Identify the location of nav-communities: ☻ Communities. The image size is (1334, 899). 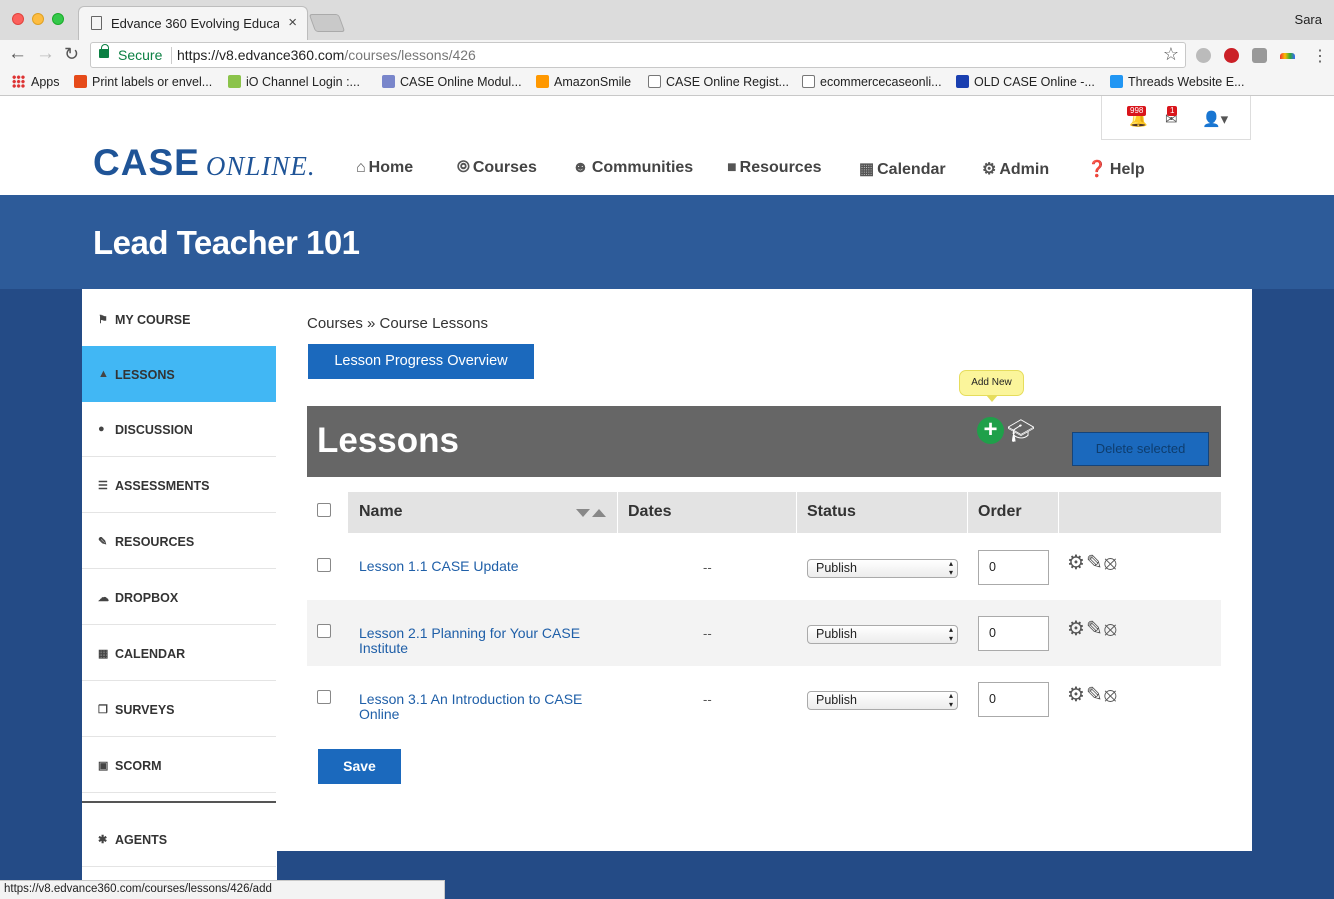
(632, 168).